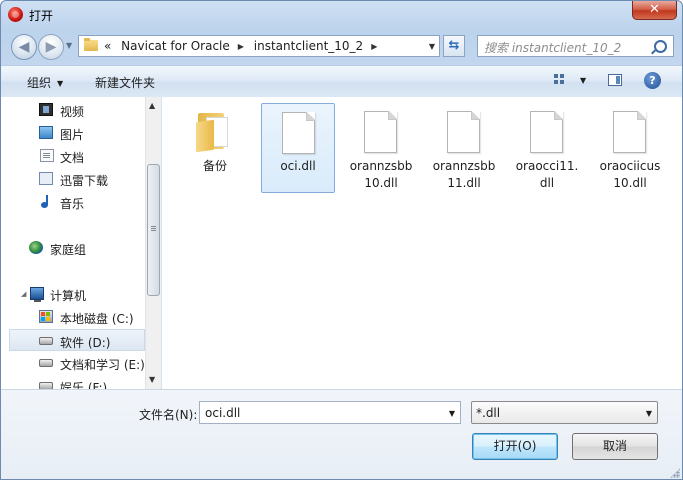 Image resolution: width=683 pixels, height=480 pixels. Describe the element at coordinates (15, 14) in the screenshot. I see `navicat-app-icon` at that location.